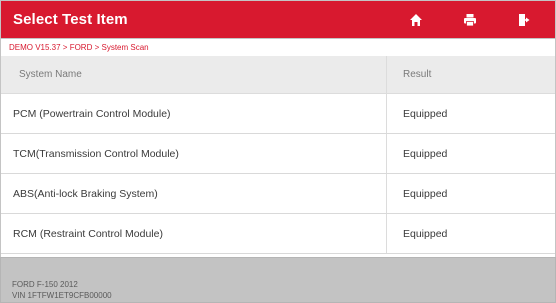  I want to click on table-header: System Name Result, so click(278, 75).